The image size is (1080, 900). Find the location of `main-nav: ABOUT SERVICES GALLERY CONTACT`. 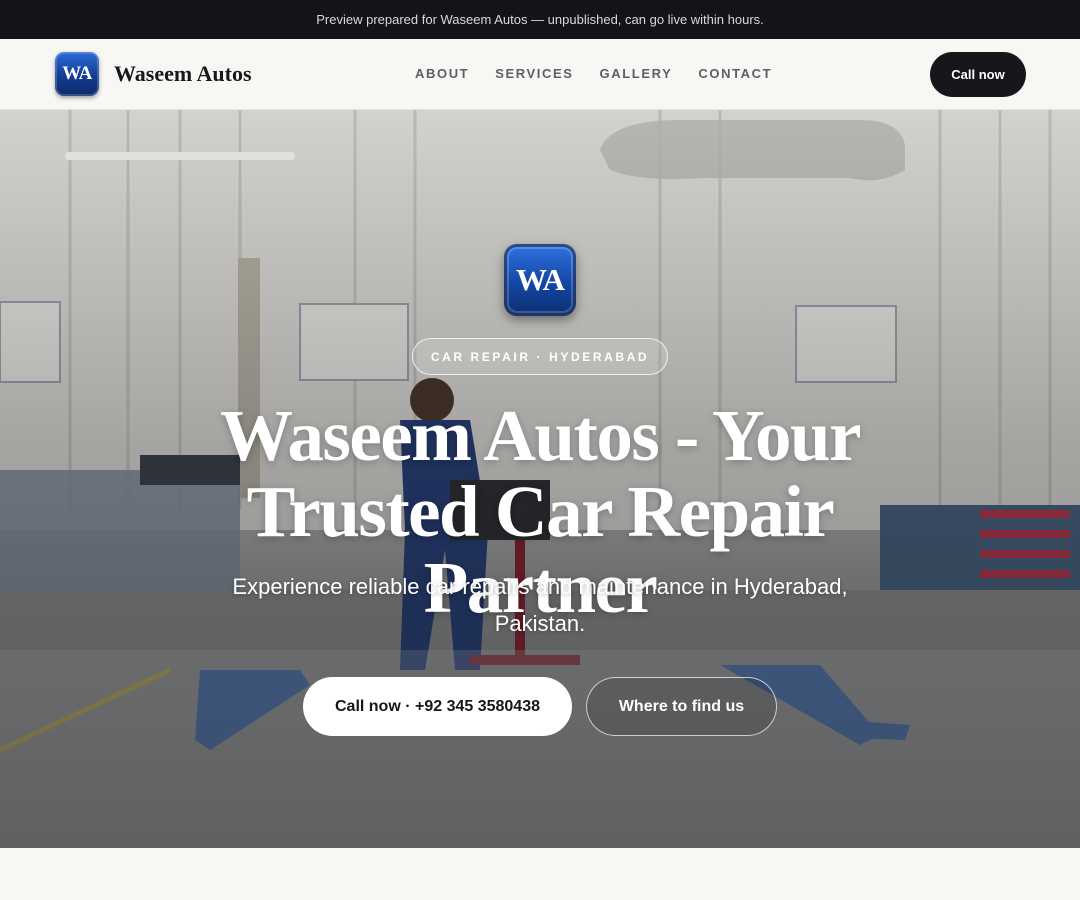

main-nav: ABOUT SERVICES GALLERY CONTACT is located at coordinates (593, 73).